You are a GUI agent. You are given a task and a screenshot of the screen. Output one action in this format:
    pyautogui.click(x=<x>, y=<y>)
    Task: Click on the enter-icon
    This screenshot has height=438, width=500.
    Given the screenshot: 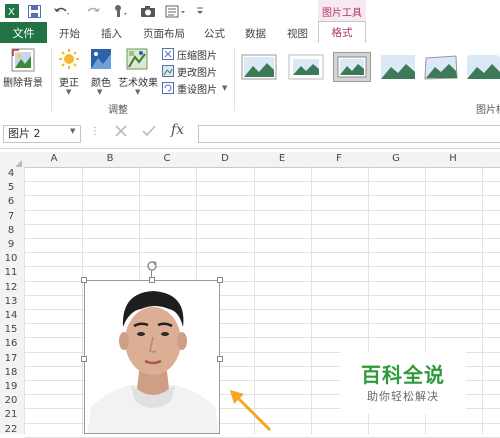 What is the action you would take?
    pyautogui.click(x=149, y=132)
    